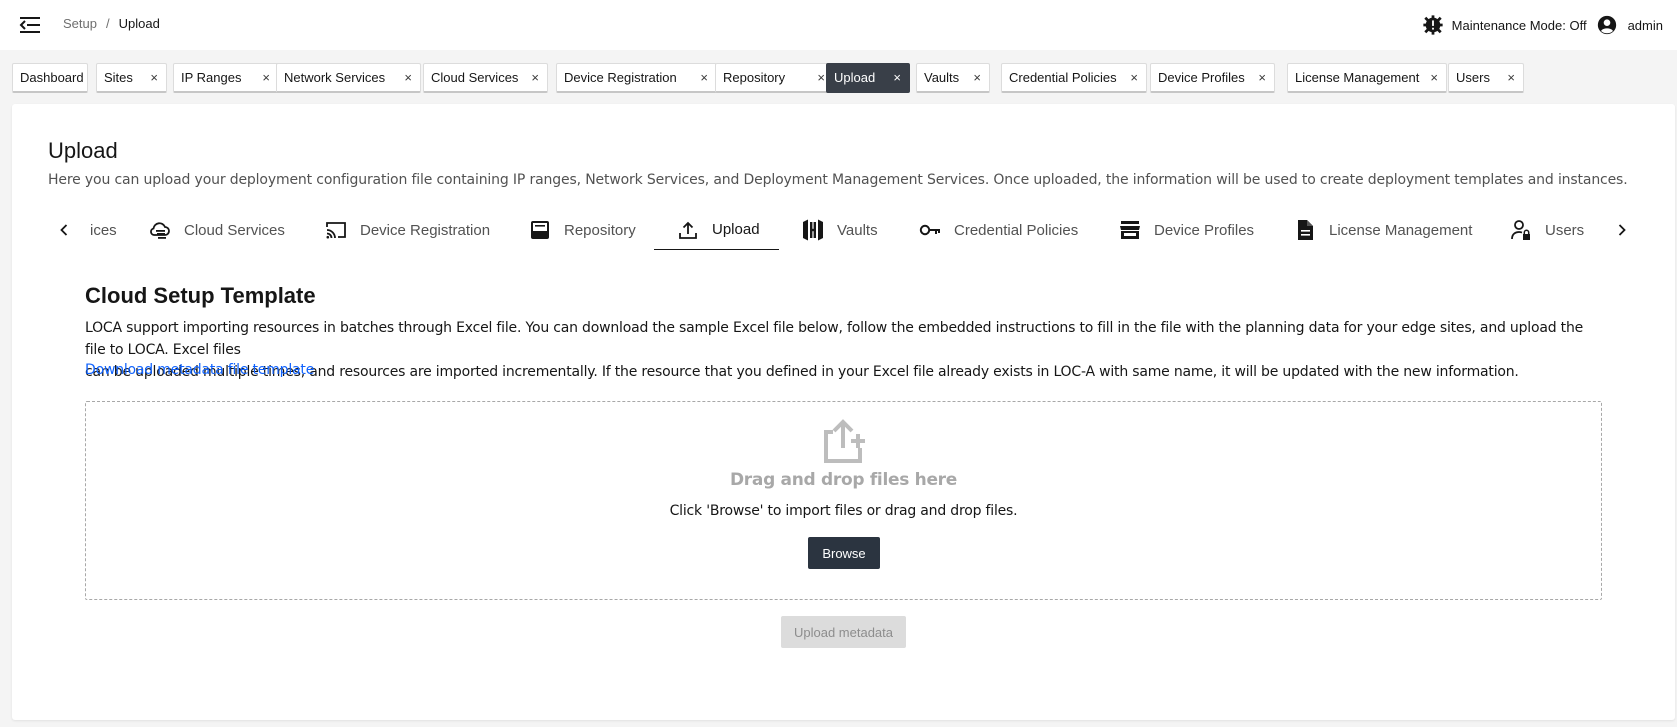  Describe the element at coordinates (1201, 77) in the screenshot. I see `open-tab-label: Device Profiles` at that location.